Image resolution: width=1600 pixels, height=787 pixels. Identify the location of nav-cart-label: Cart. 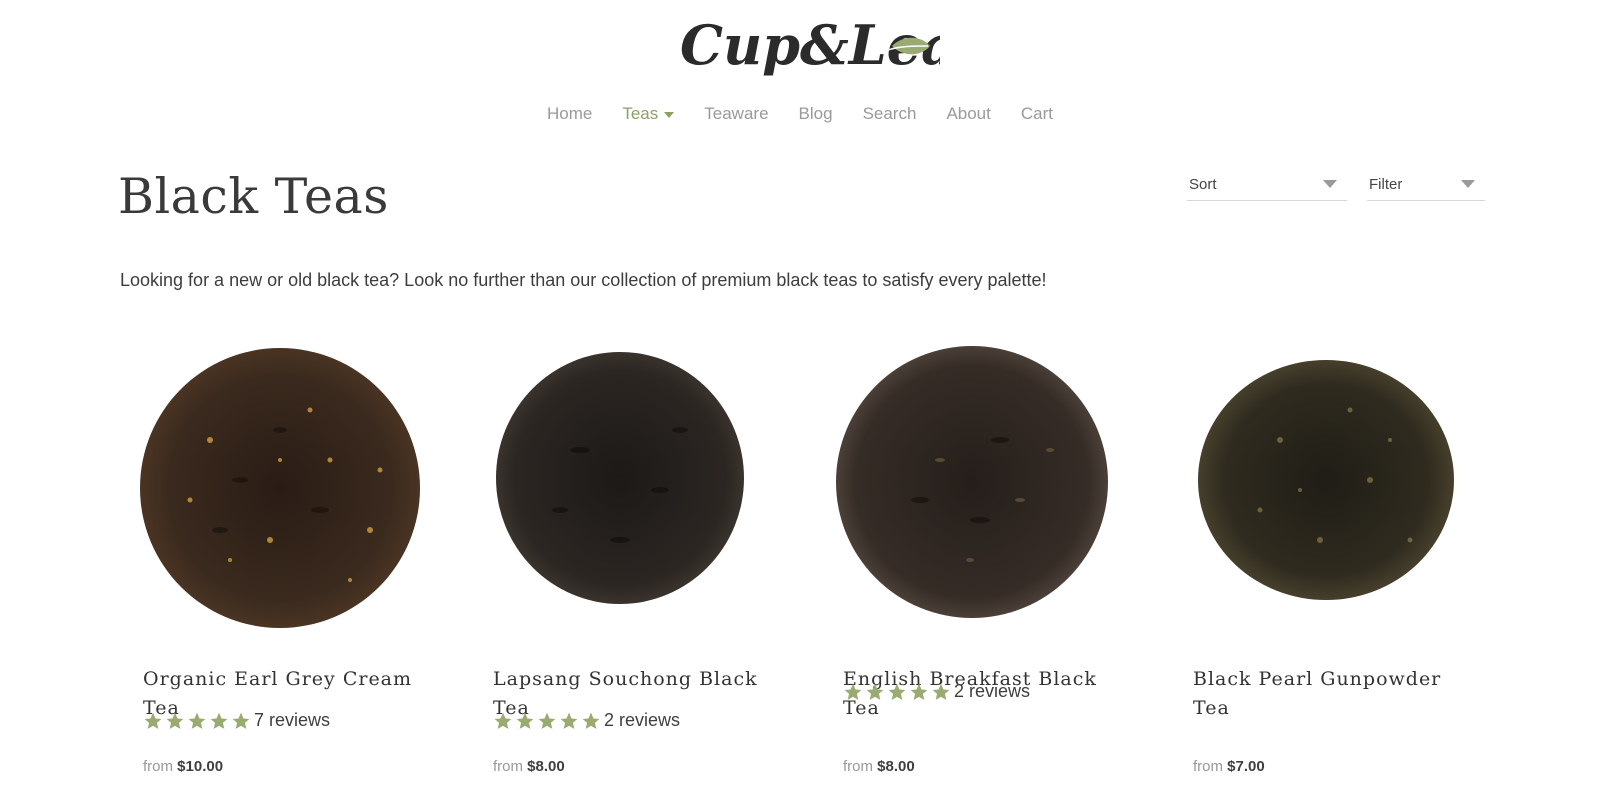
(1036, 113).